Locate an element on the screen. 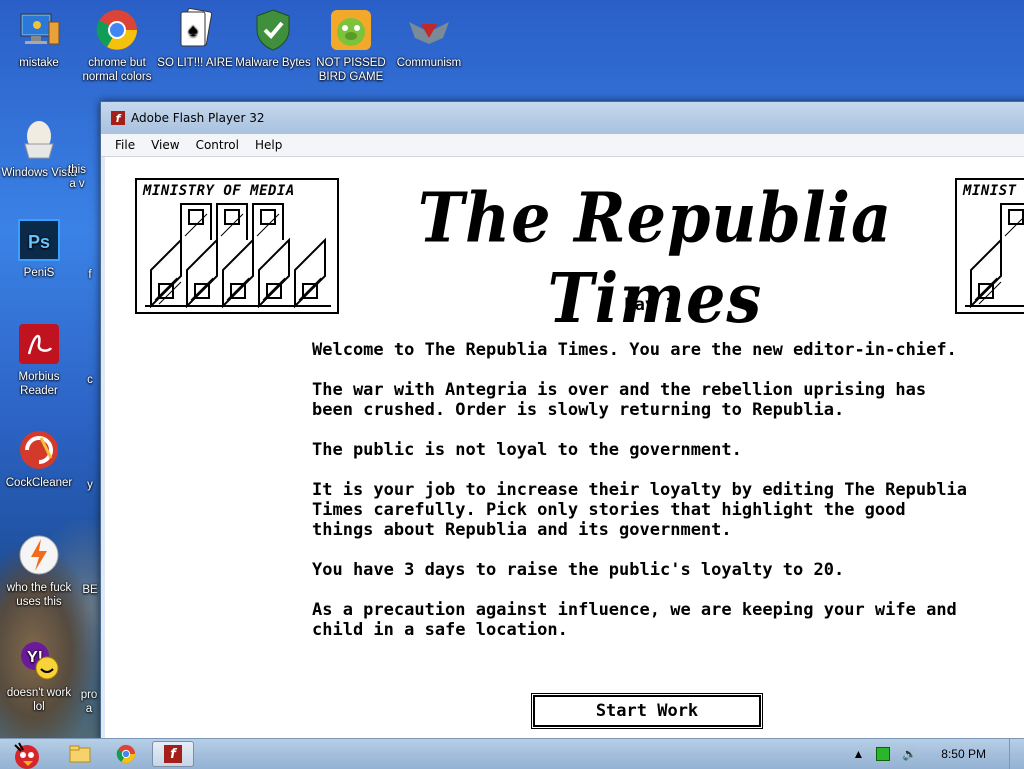 This screenshot has height=769, width=1024. file-explorer-icon is located at coordinates (80, 754).